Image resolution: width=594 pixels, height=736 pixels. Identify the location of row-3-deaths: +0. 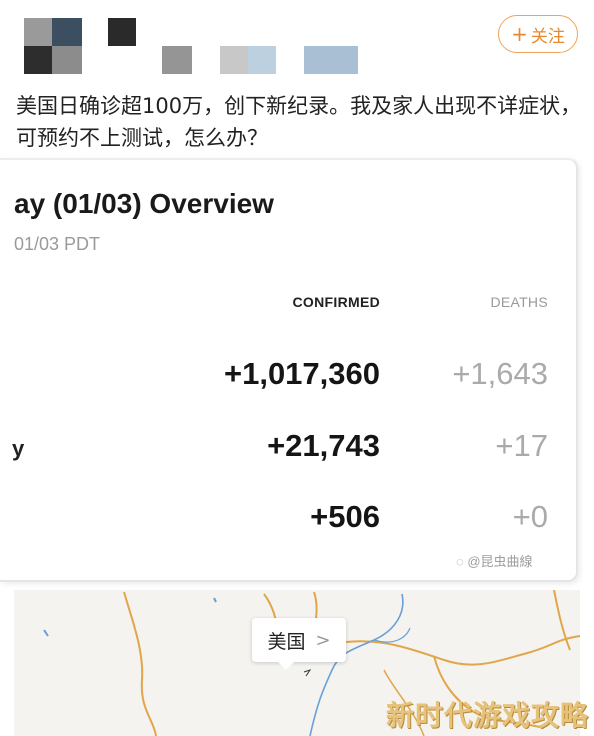
(530, 516).